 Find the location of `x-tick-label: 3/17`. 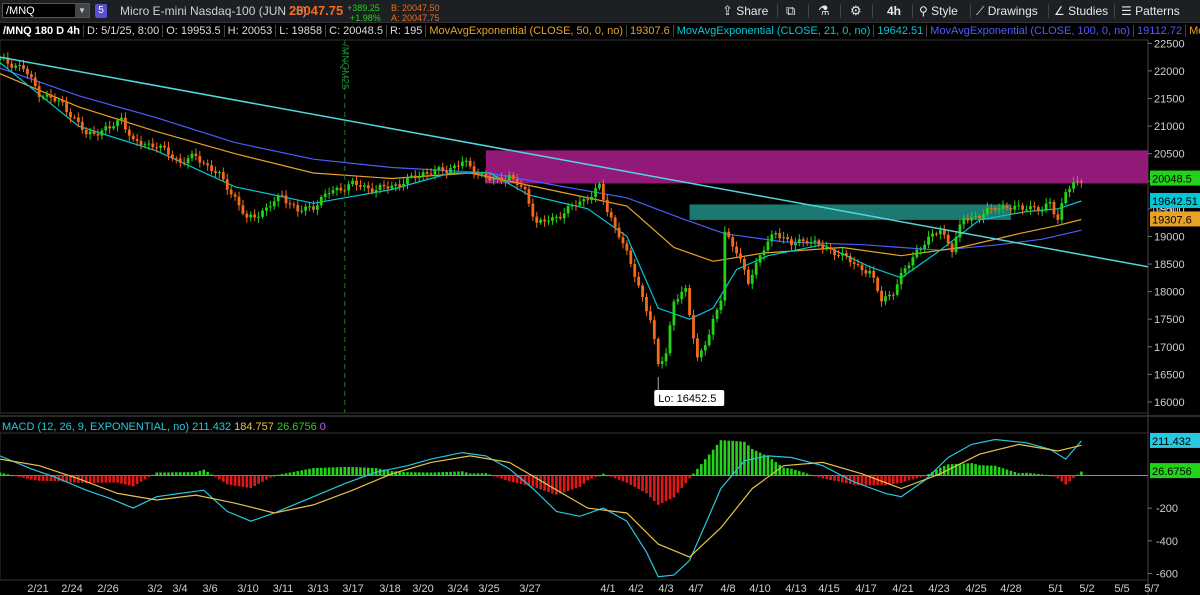

x-tick-label: 3/17 is located at coordinates (352, 589).